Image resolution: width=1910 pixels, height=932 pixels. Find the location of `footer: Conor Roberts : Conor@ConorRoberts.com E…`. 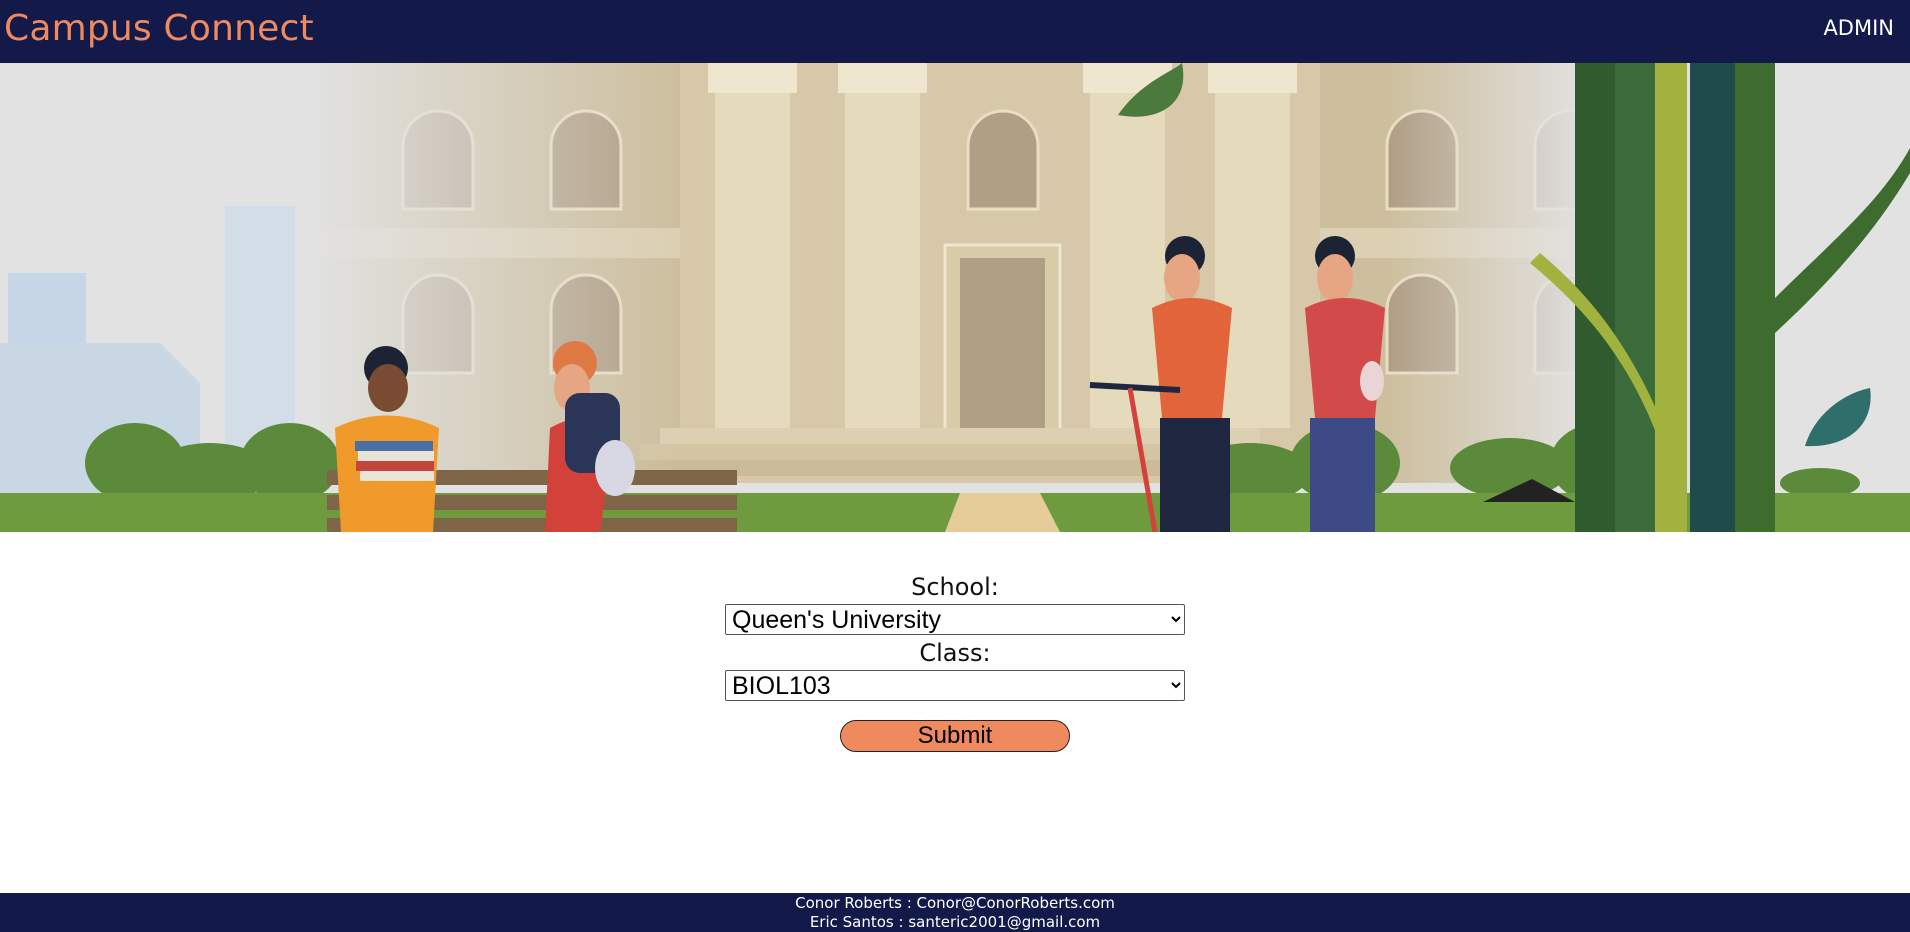

footer: Conor Roberts : Conor@ConorRoberts.com E… is located at coordinates (955, 912).